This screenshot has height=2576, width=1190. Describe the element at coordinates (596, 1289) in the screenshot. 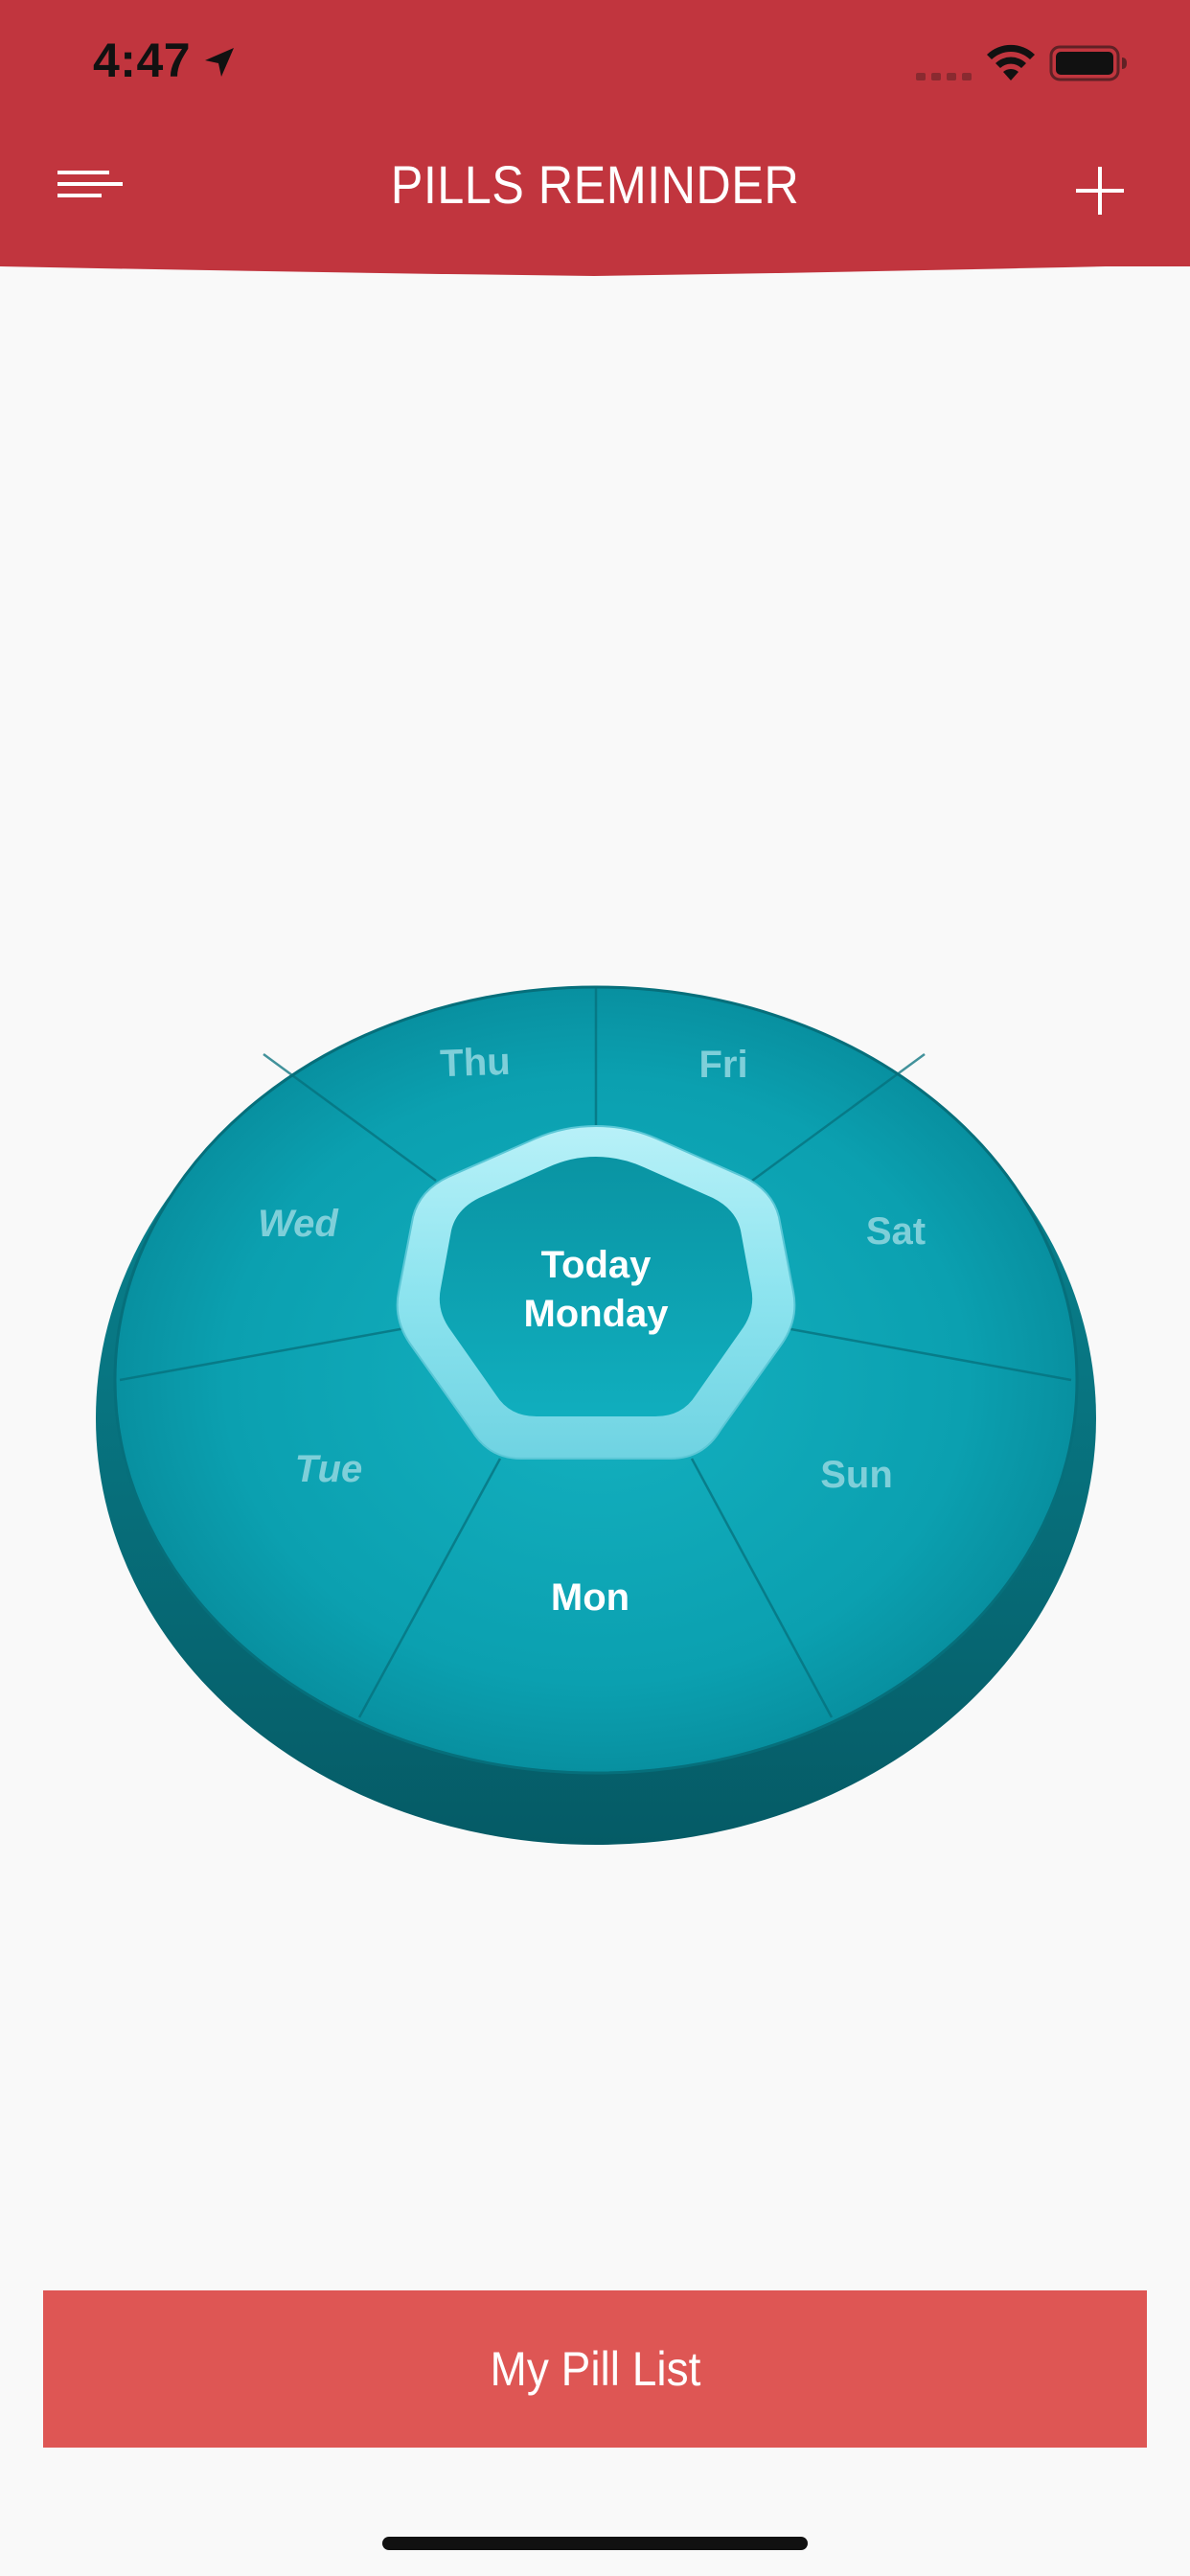

I see `today-center-button: Today Monday` at that location.